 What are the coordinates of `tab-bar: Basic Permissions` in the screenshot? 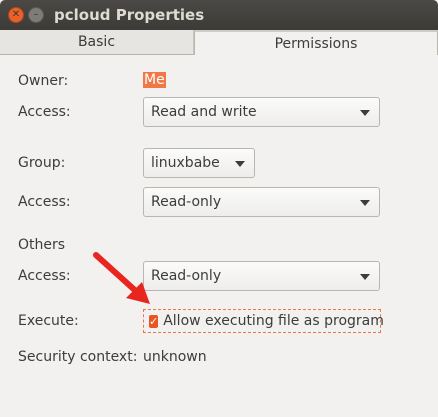 It's located at (219, 43).